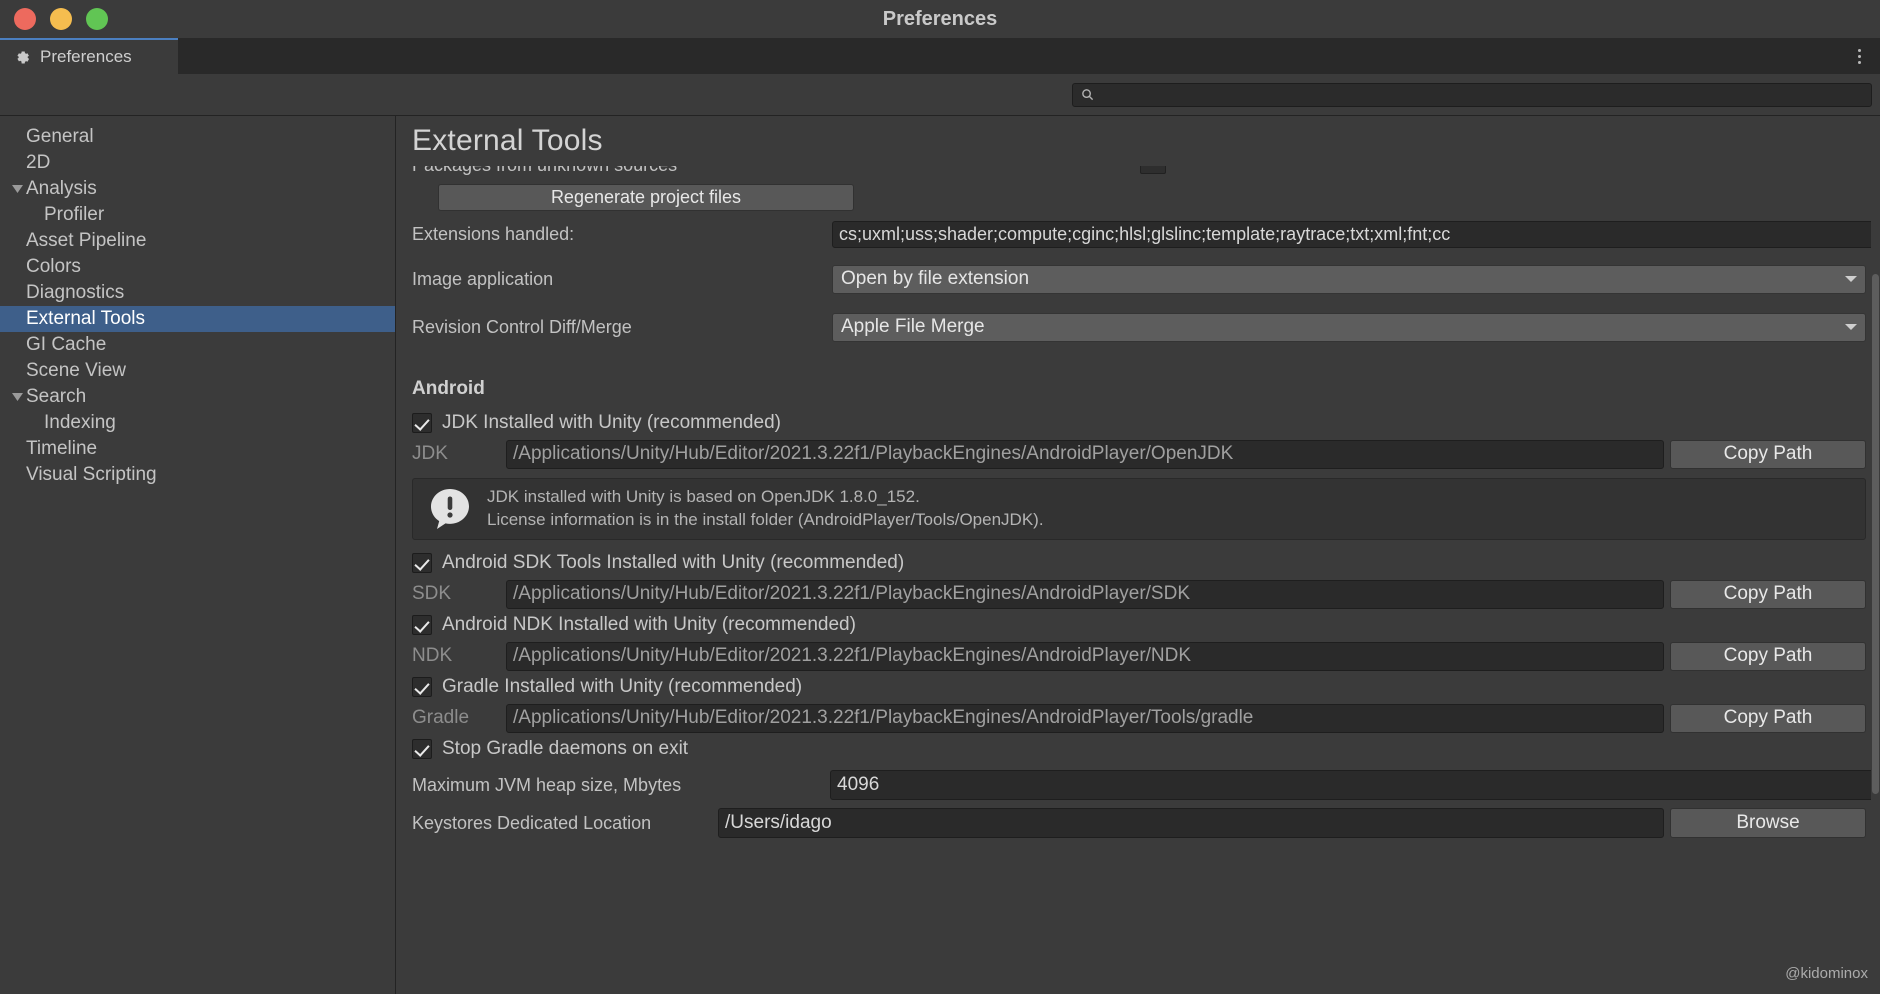 This screenshot has width=1880, height=994. I want to click on maximize-button, so click(97, 19).